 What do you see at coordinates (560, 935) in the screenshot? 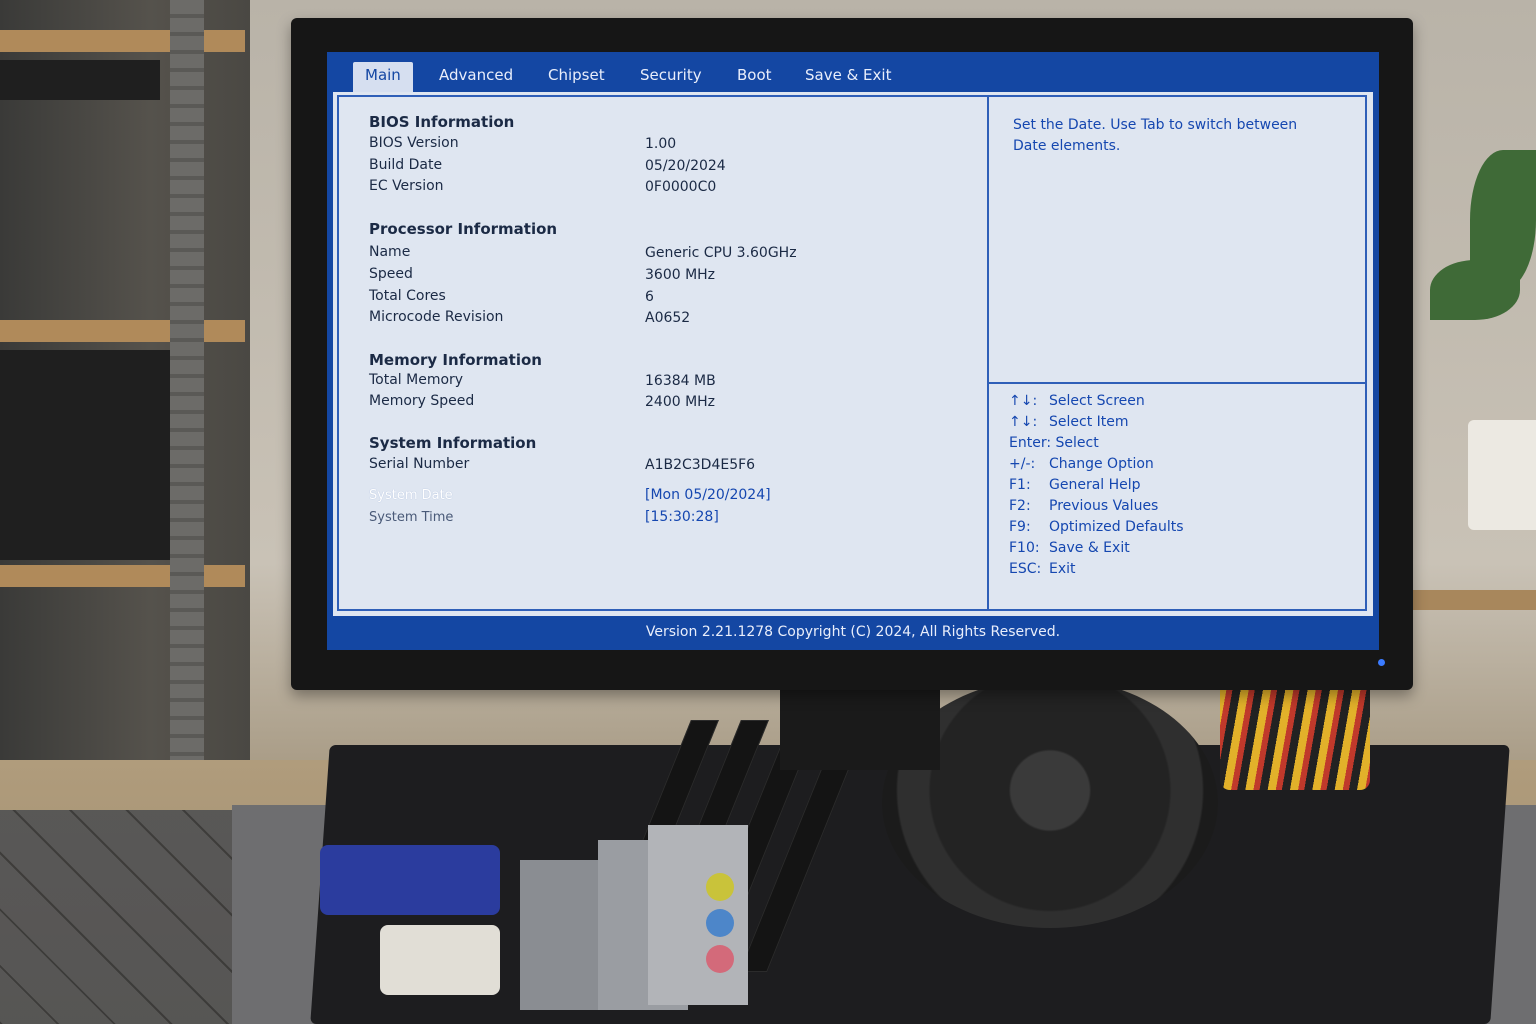
I see `usb-ports` at bounding box center [560, 935].